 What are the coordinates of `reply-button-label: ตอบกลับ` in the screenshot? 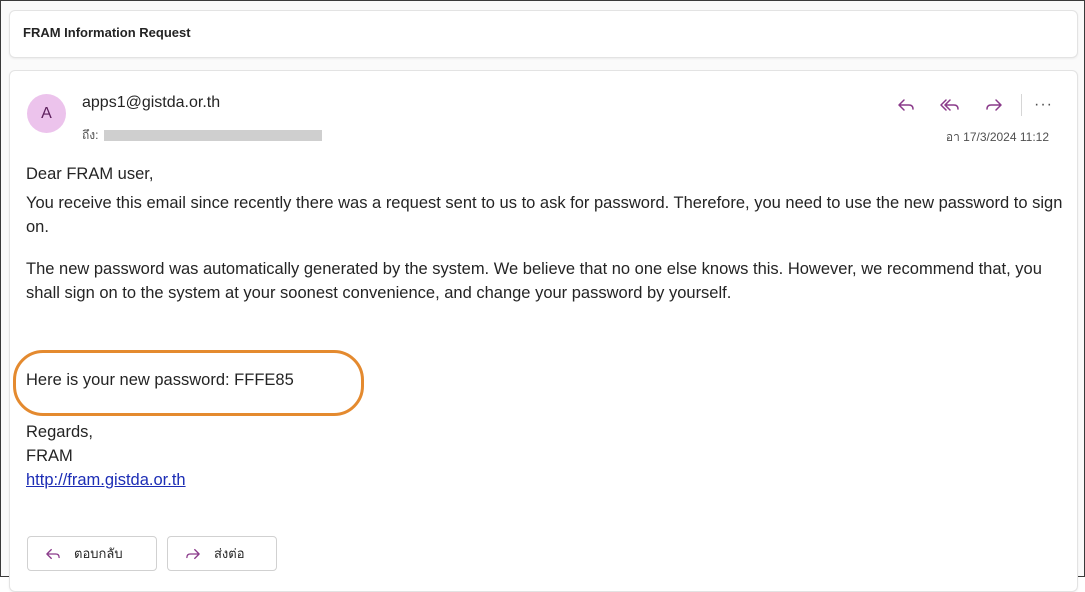 It's located at (98, 553).